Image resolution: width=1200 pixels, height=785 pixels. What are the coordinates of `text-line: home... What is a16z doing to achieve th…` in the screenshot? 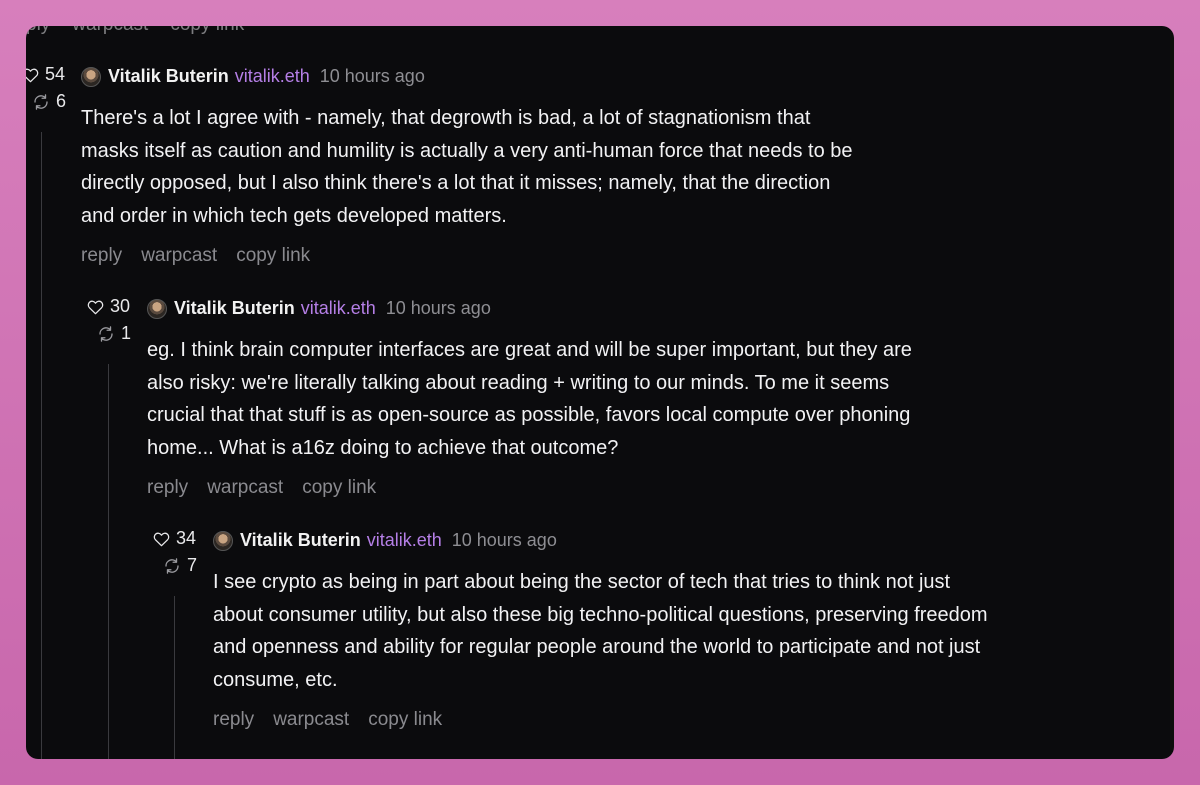 It's located at (383, 447).